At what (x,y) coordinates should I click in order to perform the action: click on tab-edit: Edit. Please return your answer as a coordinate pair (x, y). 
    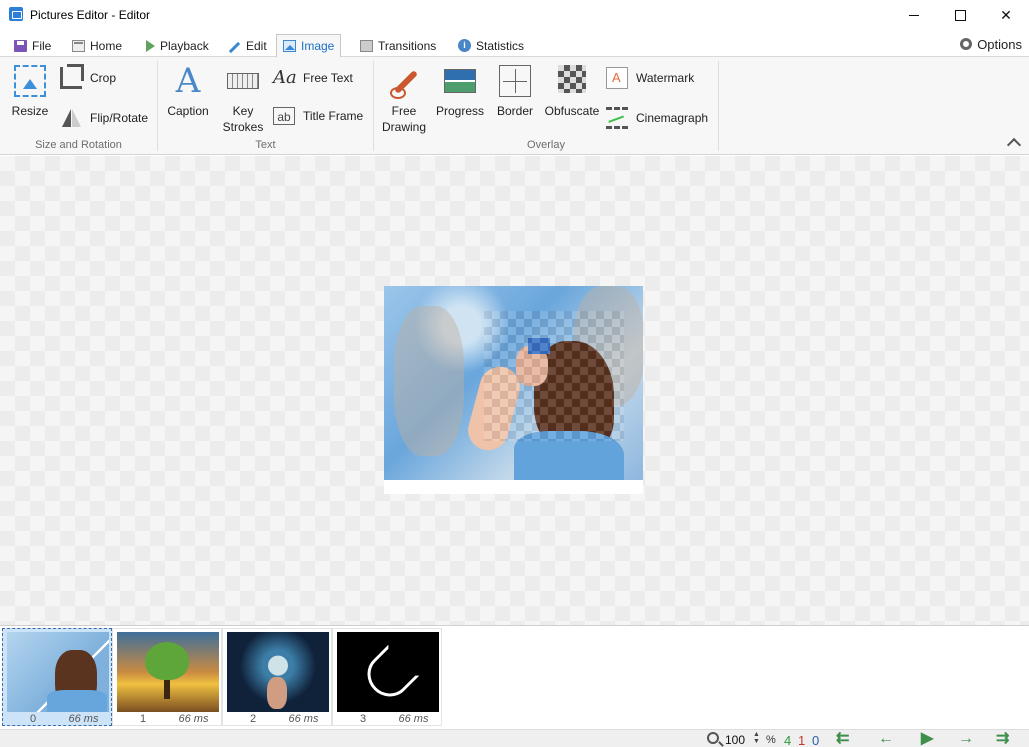
    Looking at the image, I should click on (247, 45).